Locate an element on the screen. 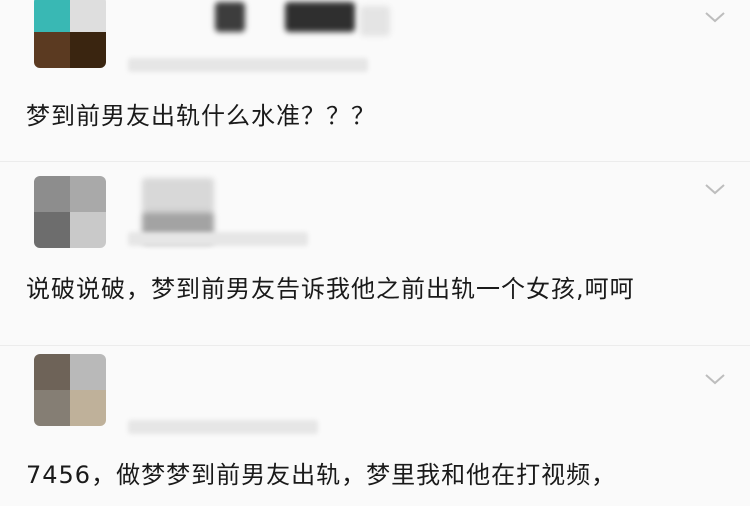 This screenshot has height=506, width=750. comment-text: 说破说破，梦到前男友告诉我他之前出轨一个女孩,呵呵 is located at coordinates (330, 289).